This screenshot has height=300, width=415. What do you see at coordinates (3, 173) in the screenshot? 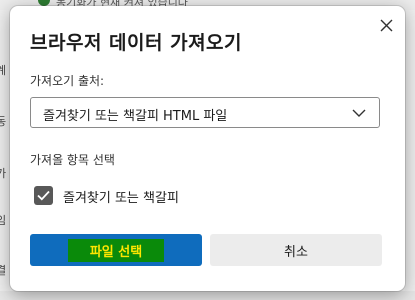
I see `background-fragment: 가` at bounding box center [3, 173].